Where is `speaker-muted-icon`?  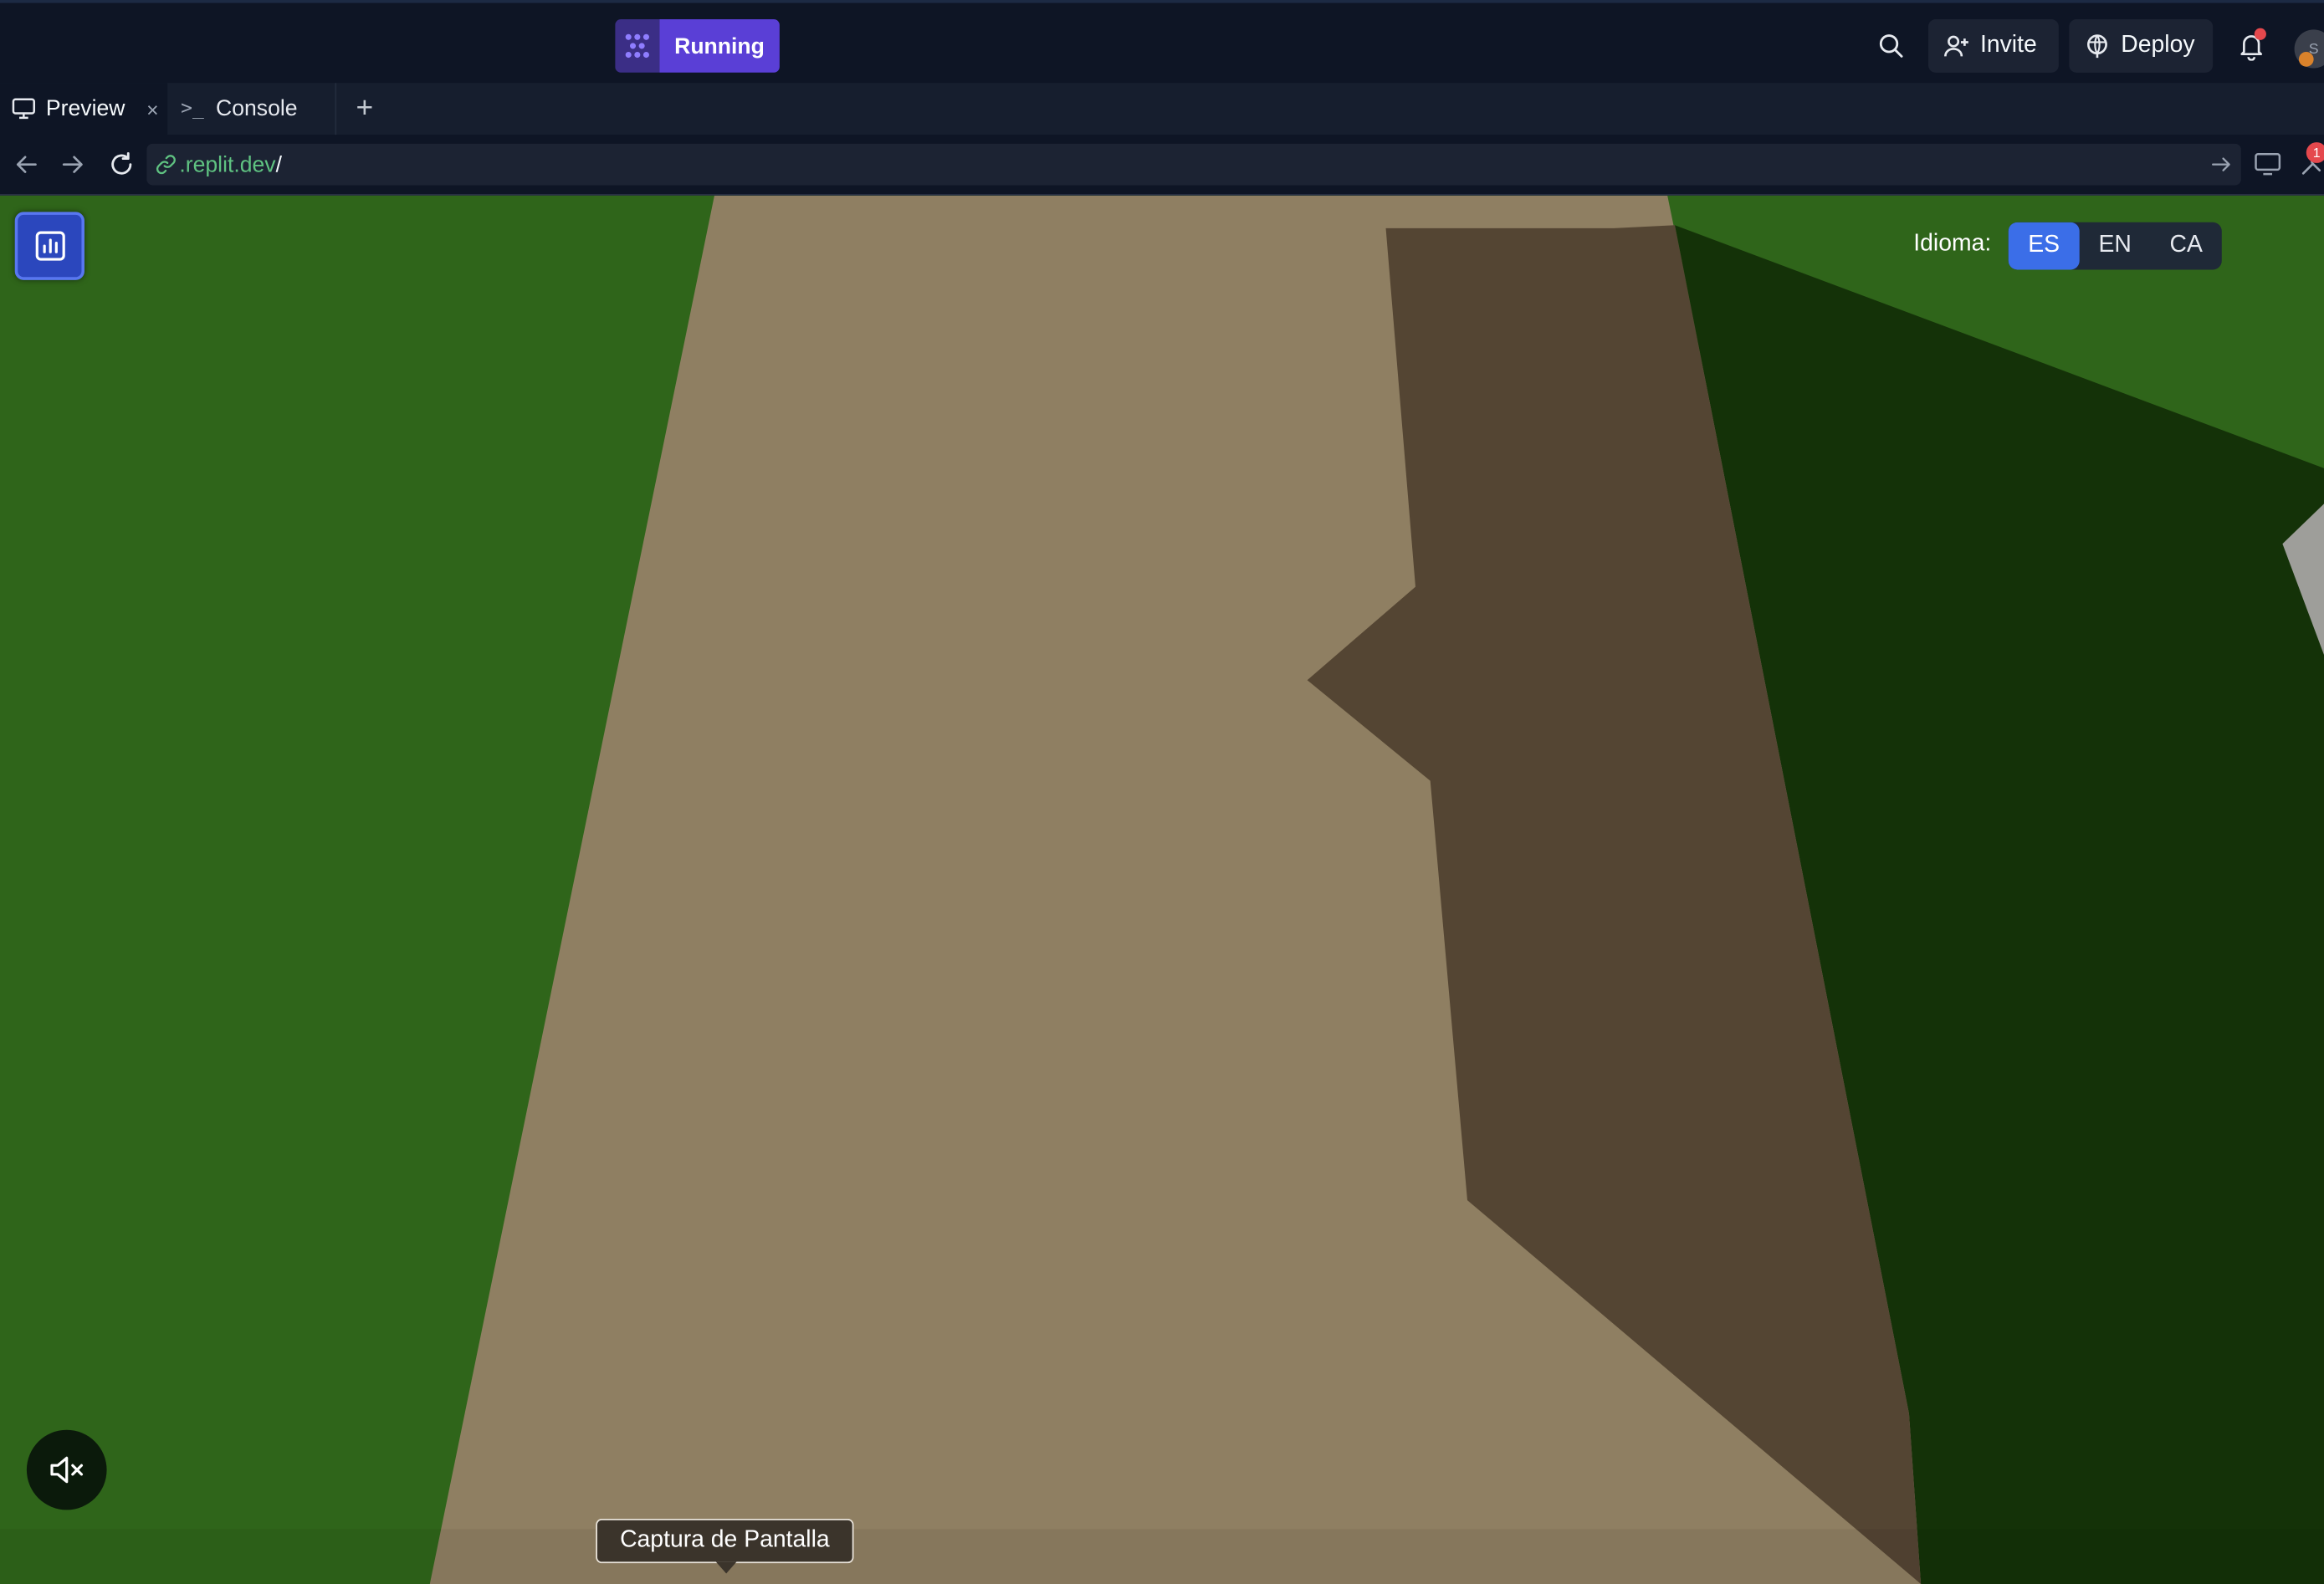 speaker-muted-icon is located at coordinates (67, 1470).